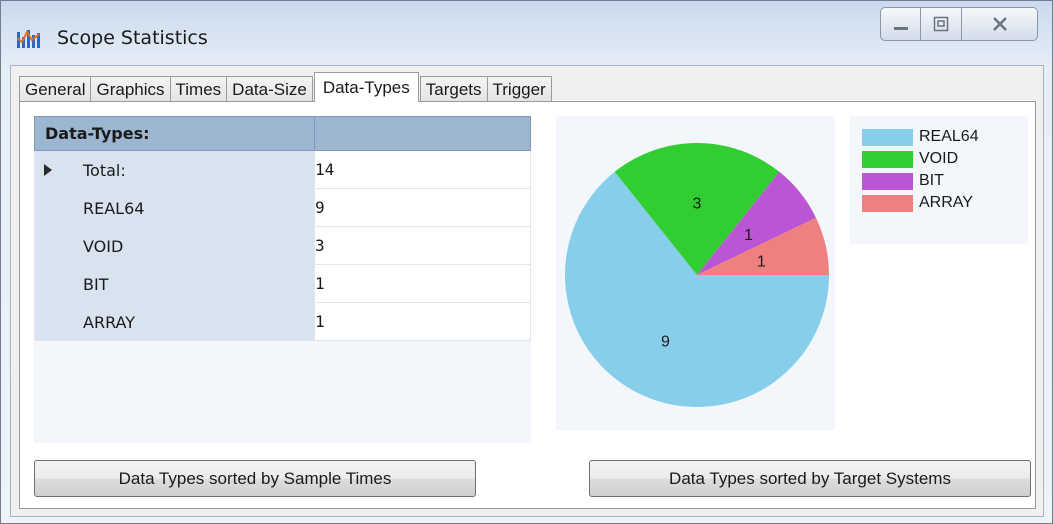 This screenshot has height=524, width=1053. I want to click on tab-general: General, so click(55, 89).